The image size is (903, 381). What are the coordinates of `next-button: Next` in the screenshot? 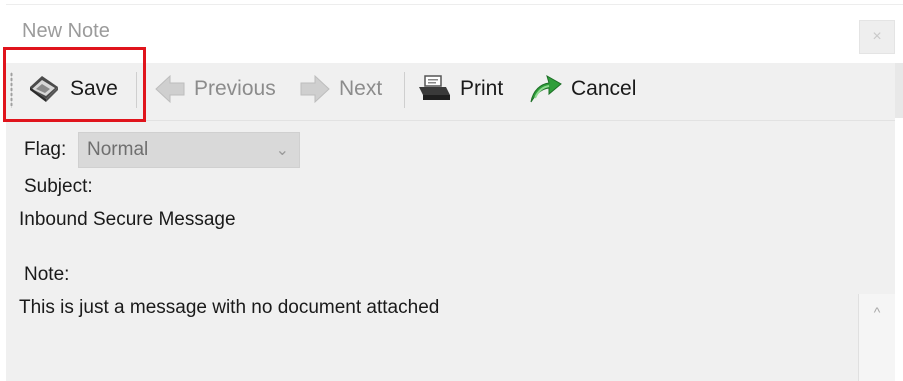 It's located at (340, 89).